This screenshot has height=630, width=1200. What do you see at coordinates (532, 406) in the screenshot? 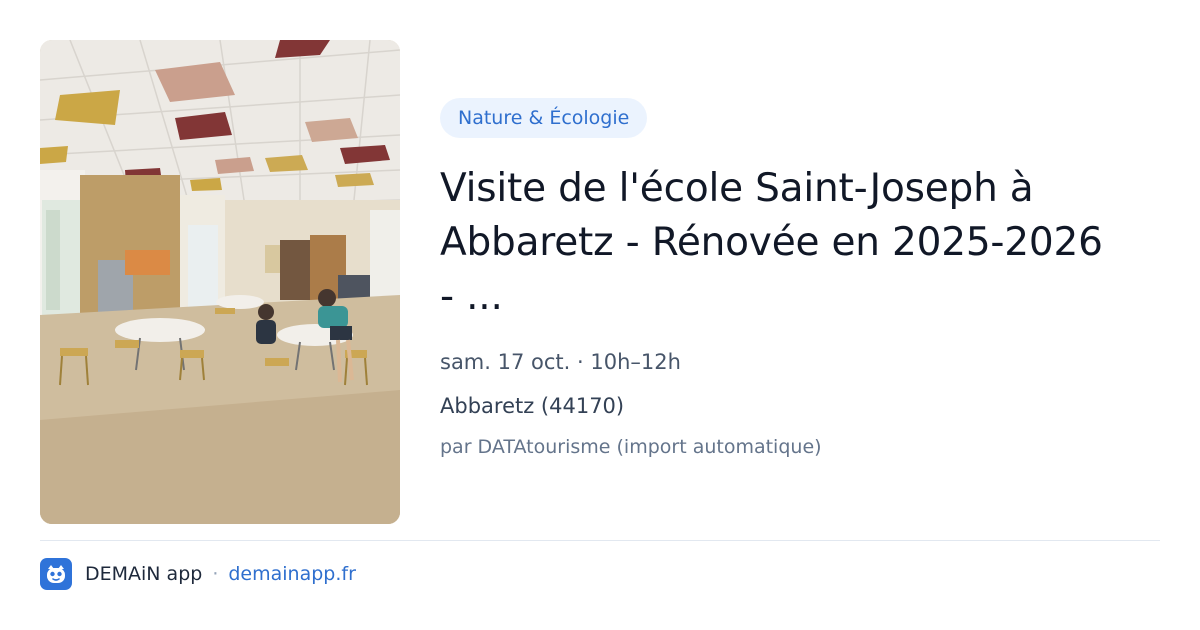
I see `event-location: Abbaretz (44170)` at bounding box center [532, 406].